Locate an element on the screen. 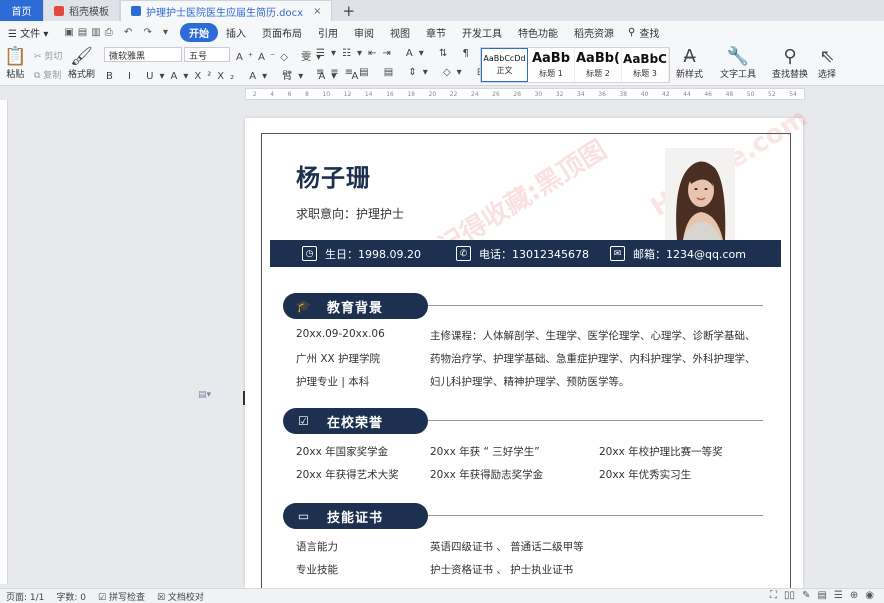 The image size is (884, 603). magnifier-icon: ⚲ is located at coordinates (790, 56).